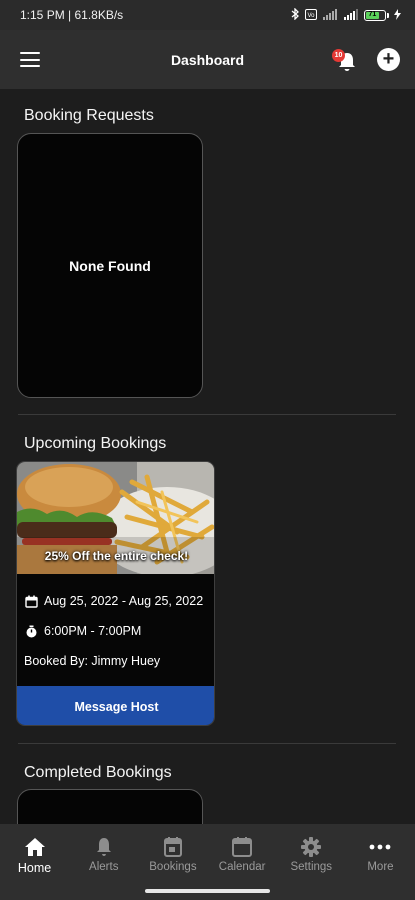 This screenshot has width=415, height=900. What do you see at coordinates (207, 891) in the screenshot?
I see `home-indicator` at bounding box center [207, 891].